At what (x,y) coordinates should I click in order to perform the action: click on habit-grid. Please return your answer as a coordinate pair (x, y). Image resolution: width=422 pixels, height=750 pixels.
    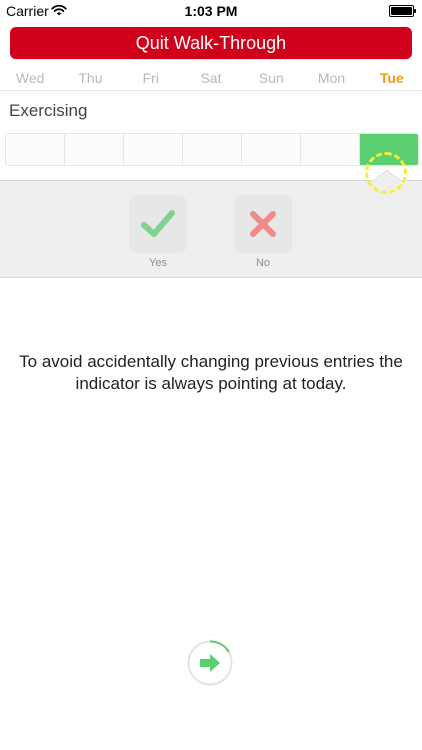
    Looking at the image, I should click on (212, 149).